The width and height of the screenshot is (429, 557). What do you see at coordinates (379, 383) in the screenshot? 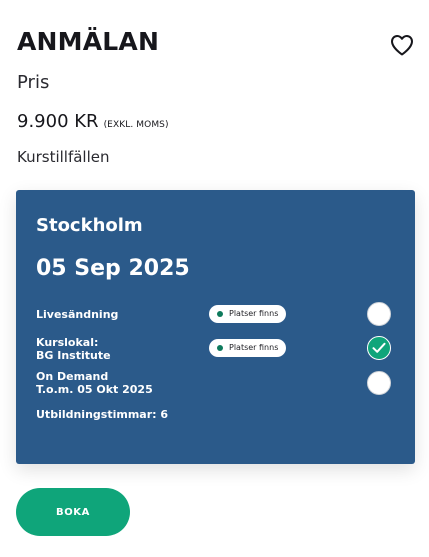
I see `option-radio-on-demand` at bounding box center [379, 383].